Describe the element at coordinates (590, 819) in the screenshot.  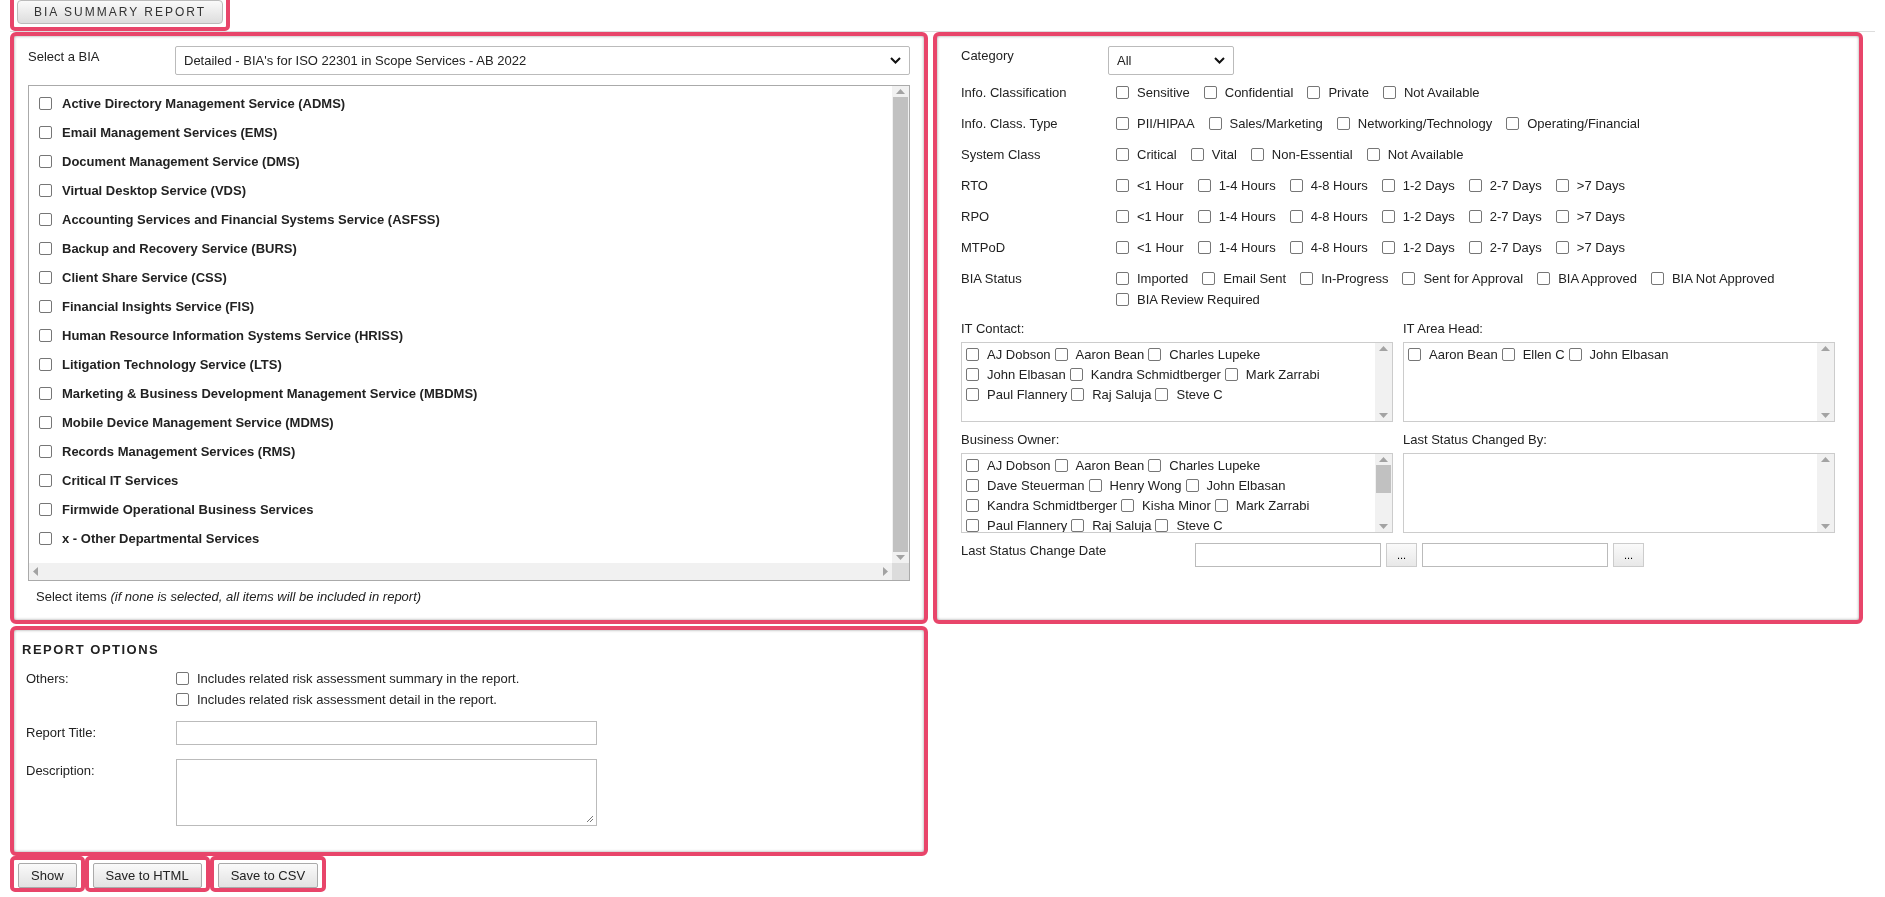
I see `resize-handle-icon` at that location.